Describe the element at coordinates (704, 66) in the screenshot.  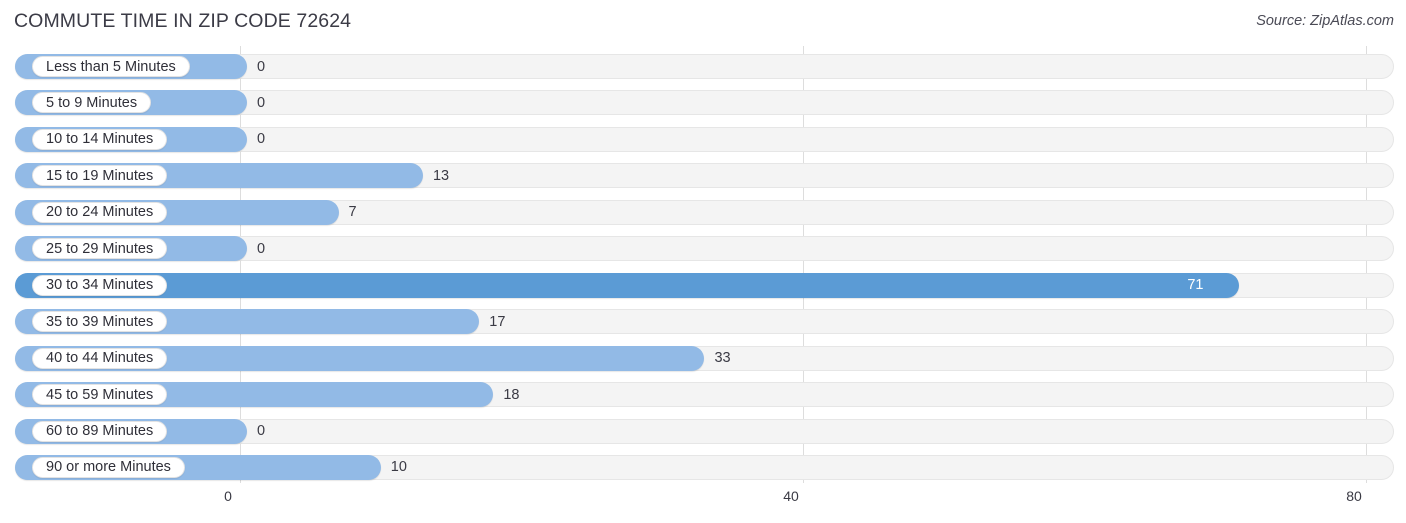
I see `bar-row: Less than 5 Minutes 0` at that location.